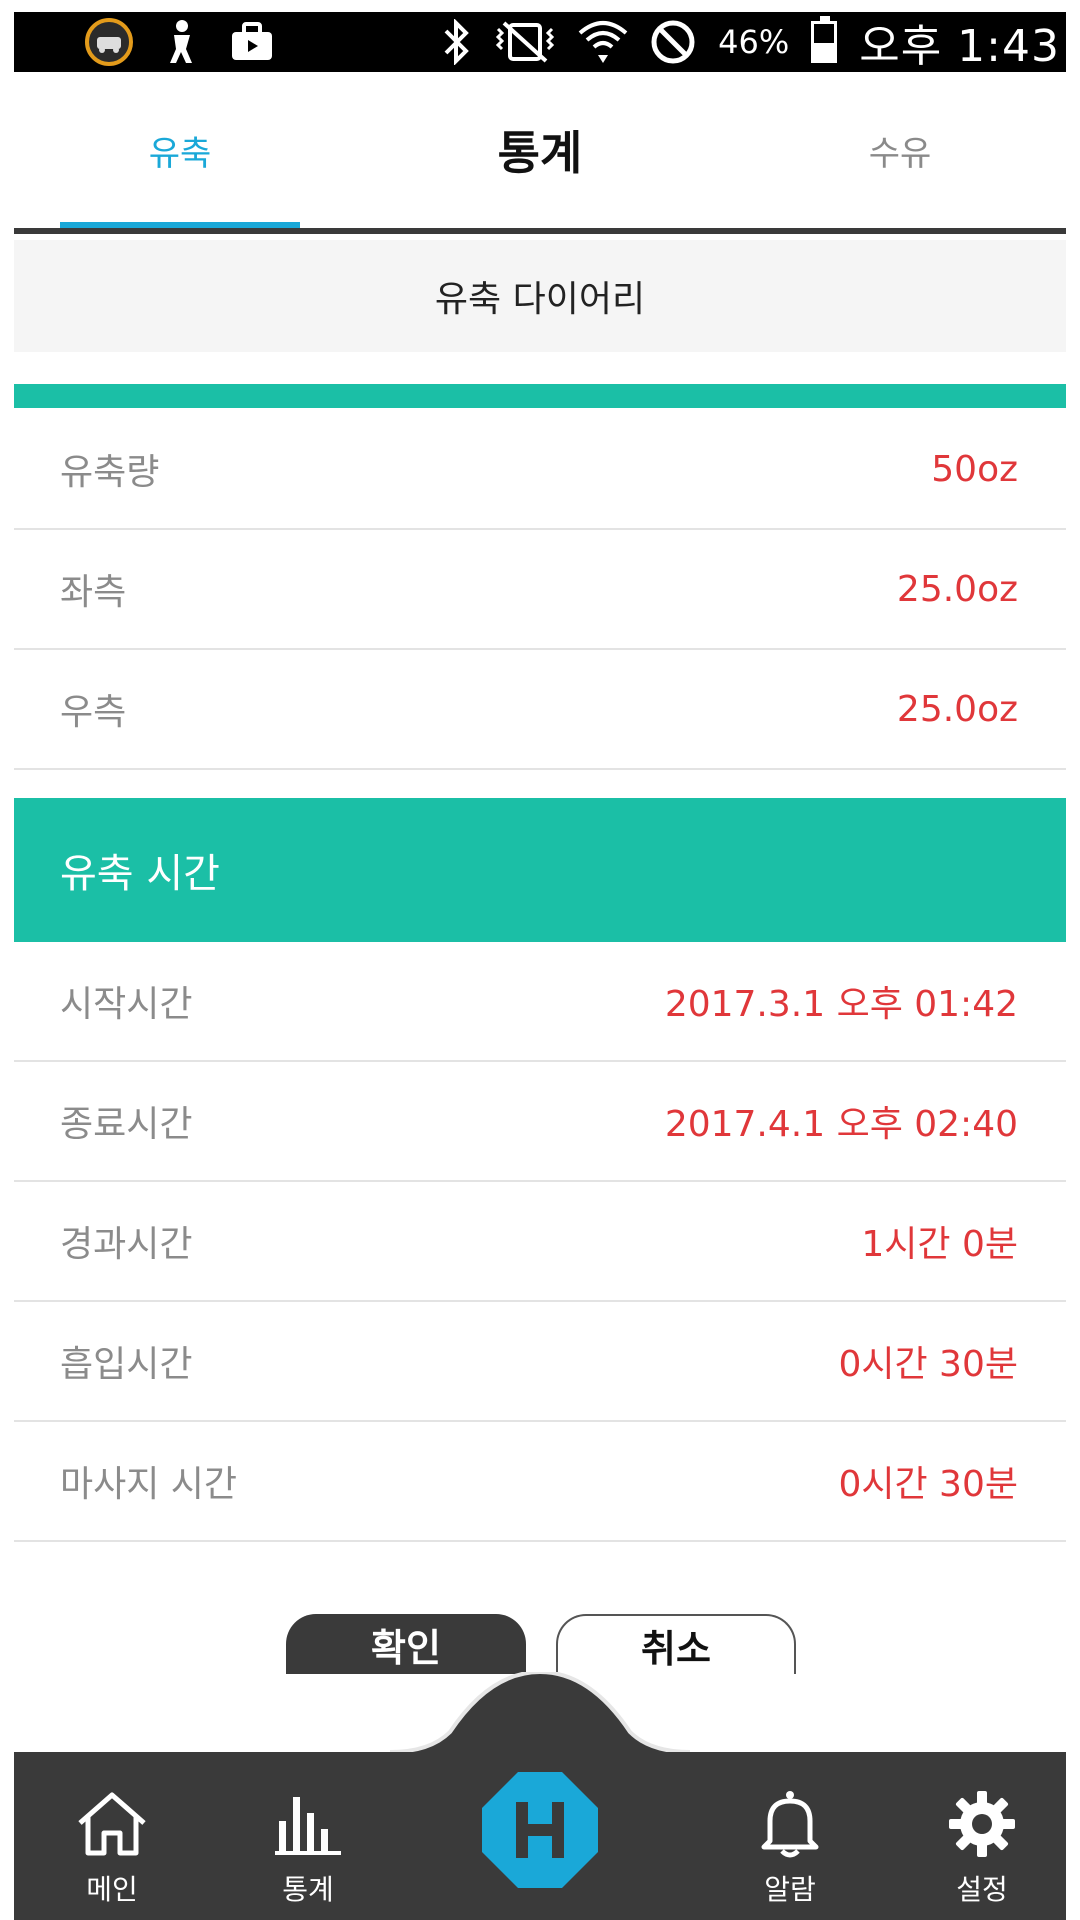 Image resolution: width=1080 pixels, height=1920 pixels. What do you see at coordinates (126, 1124) in the screenshot?
I see `row-label: 종료시간` at bounding box center [126, 1124].